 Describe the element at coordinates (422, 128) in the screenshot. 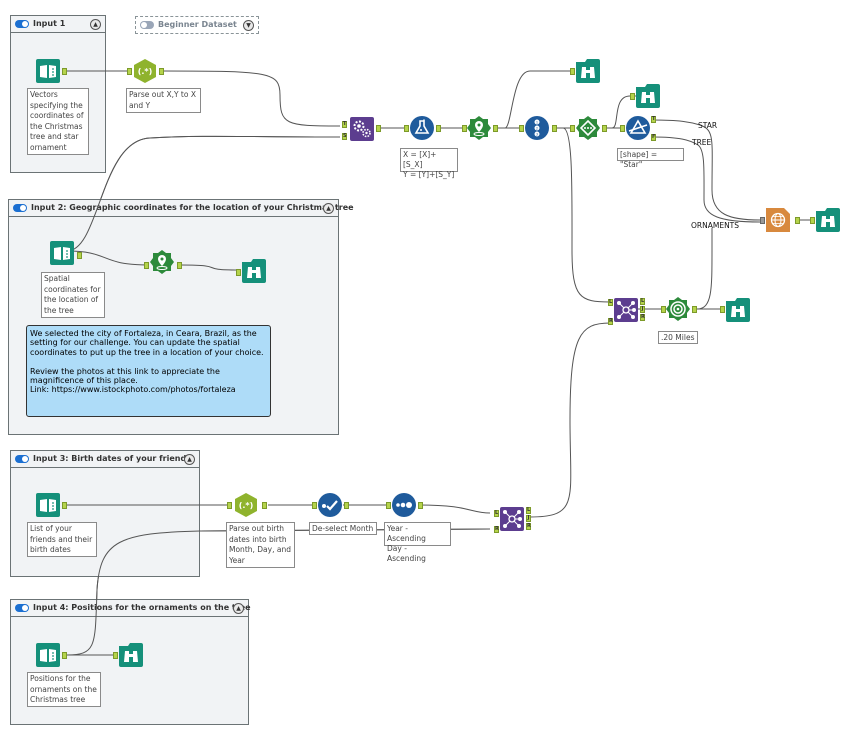

I see `formula-tool` at that location.